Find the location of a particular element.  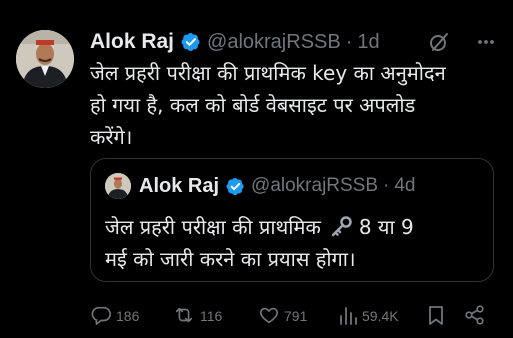

tweet-text-line: करेंगे। is located at coordinates (111, 137).